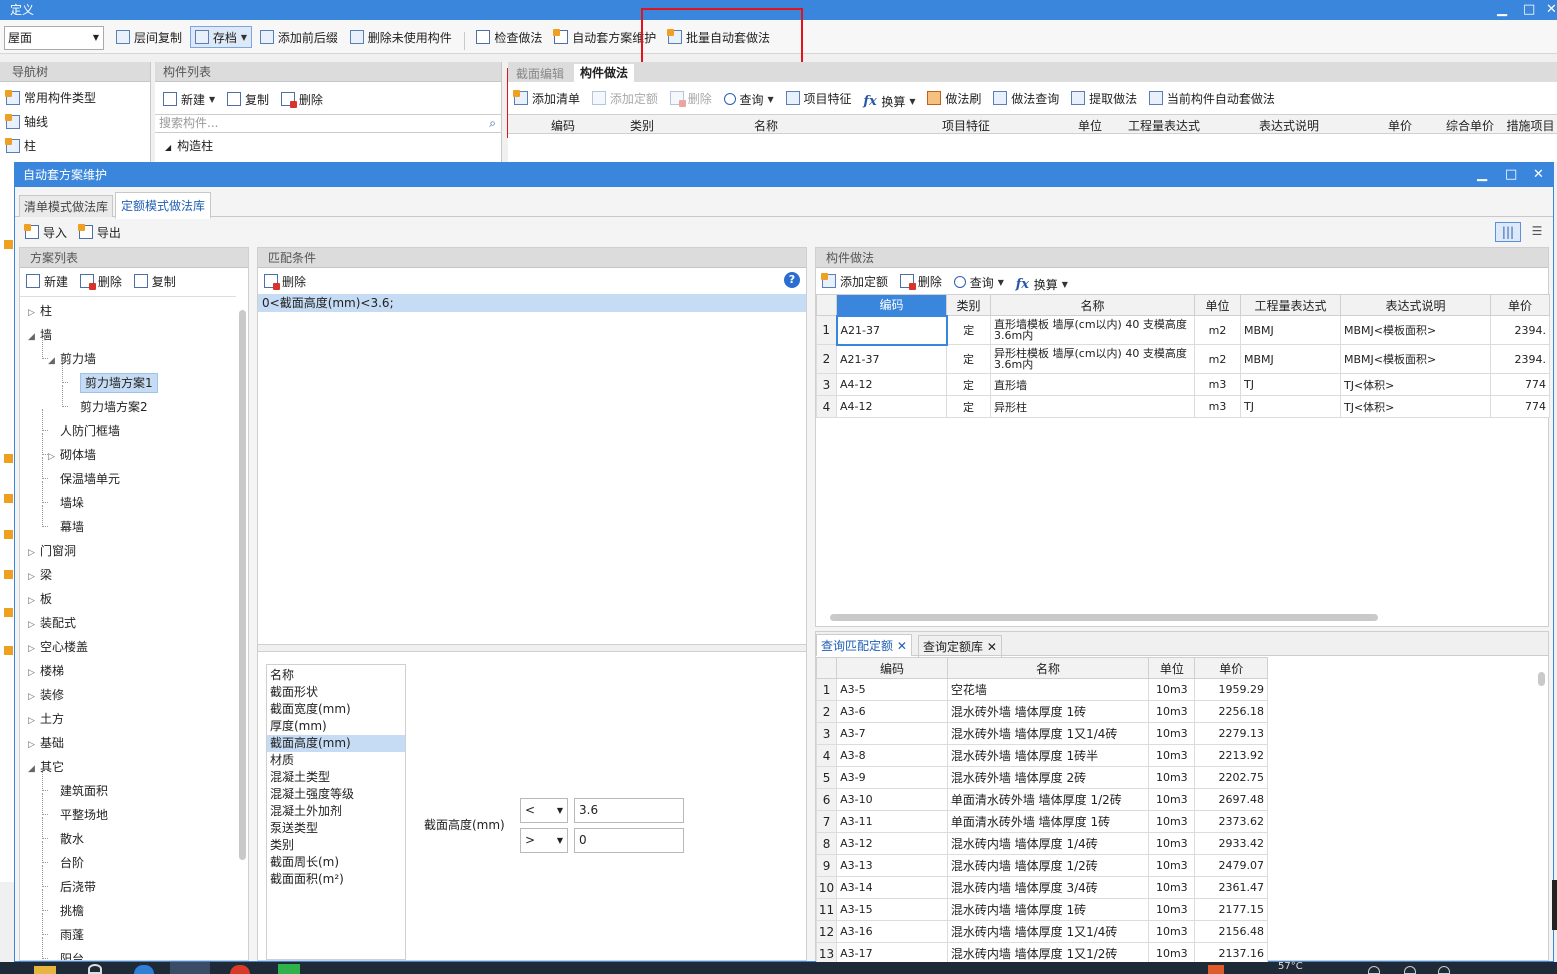 This screenshot has height=974, width=1557. I want to click on new-plan-button: 新建, so click(47, 281).